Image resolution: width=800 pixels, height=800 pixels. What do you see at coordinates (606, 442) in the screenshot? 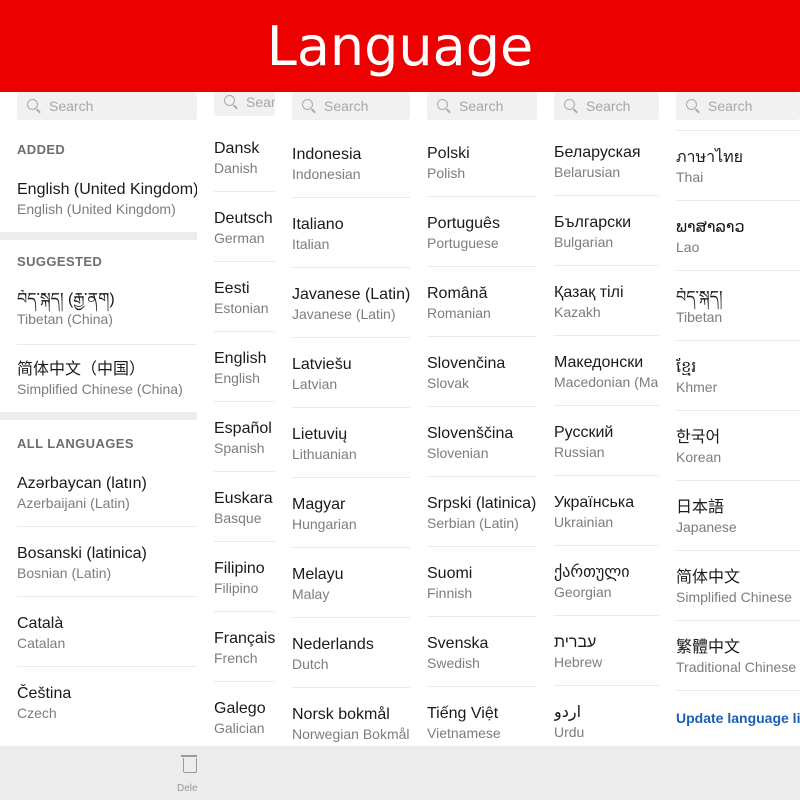
I see `list-item: Русский Russian` at bounding box center [606, 442].